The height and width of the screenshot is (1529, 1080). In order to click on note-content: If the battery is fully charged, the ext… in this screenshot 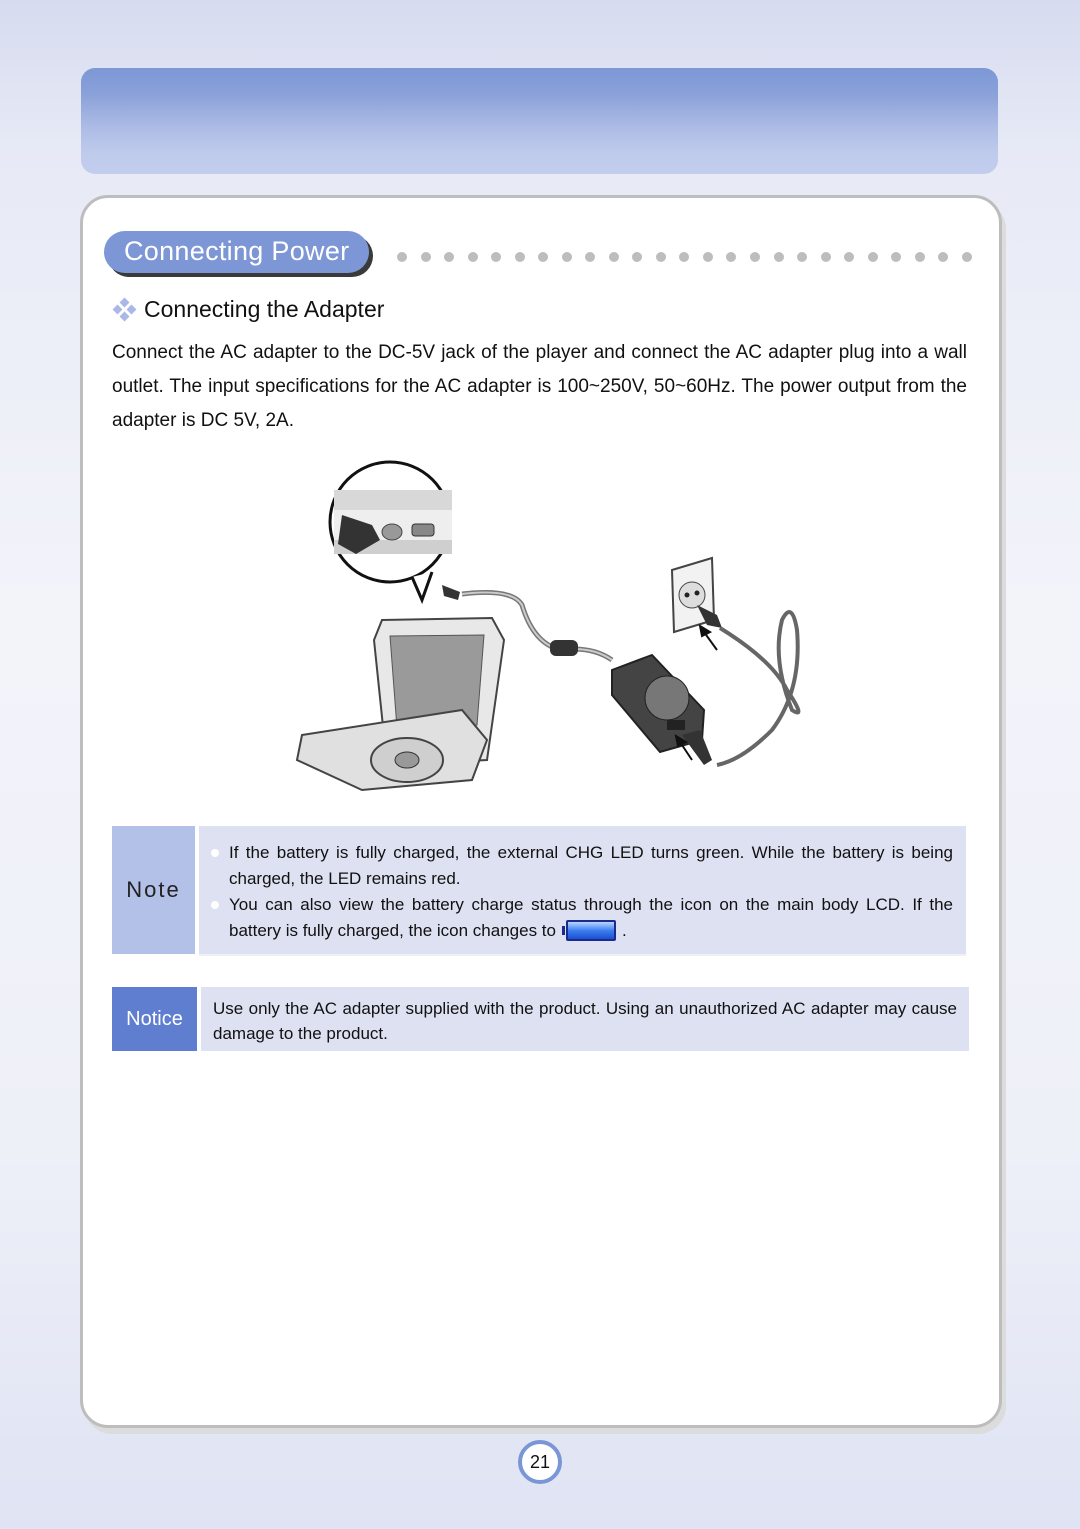, I will do `click(582, 891)`.